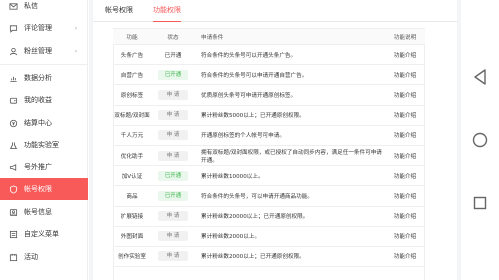  Describe the element at coordinates (13, 78) in the screenshot. I see `chart-icon` at that location.